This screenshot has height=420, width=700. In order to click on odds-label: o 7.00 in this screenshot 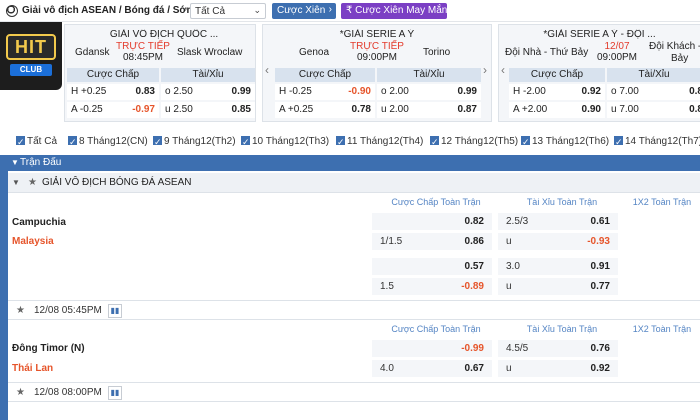, I will do `click(625, 91)`.